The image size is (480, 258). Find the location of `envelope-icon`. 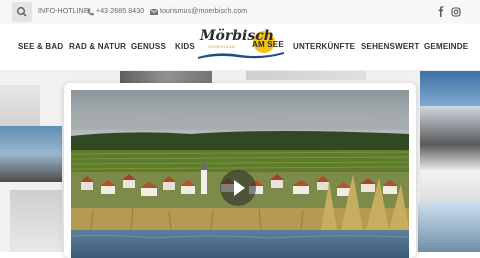

envelope-icon is located at coordinates (154, 12).